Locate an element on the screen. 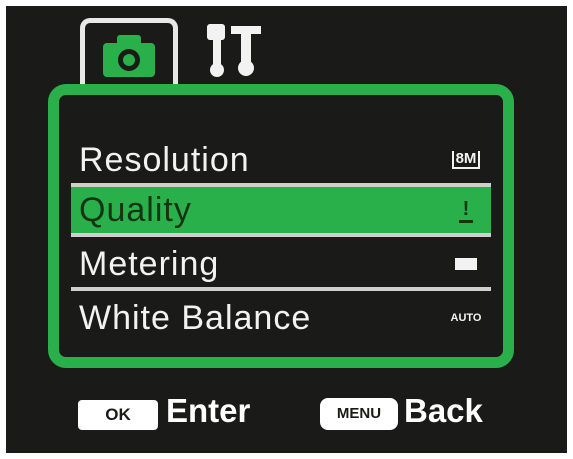  ok-key-badge: OK is located at coordinates (118, 415).